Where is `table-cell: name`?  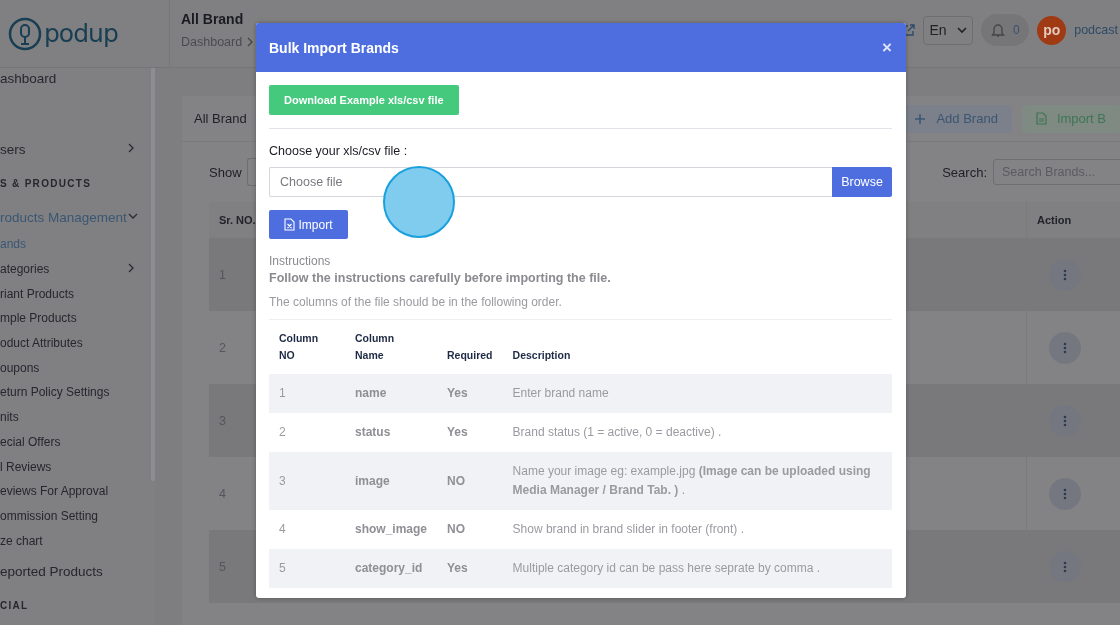 table-cell: name is located at coordinates (391, 393).